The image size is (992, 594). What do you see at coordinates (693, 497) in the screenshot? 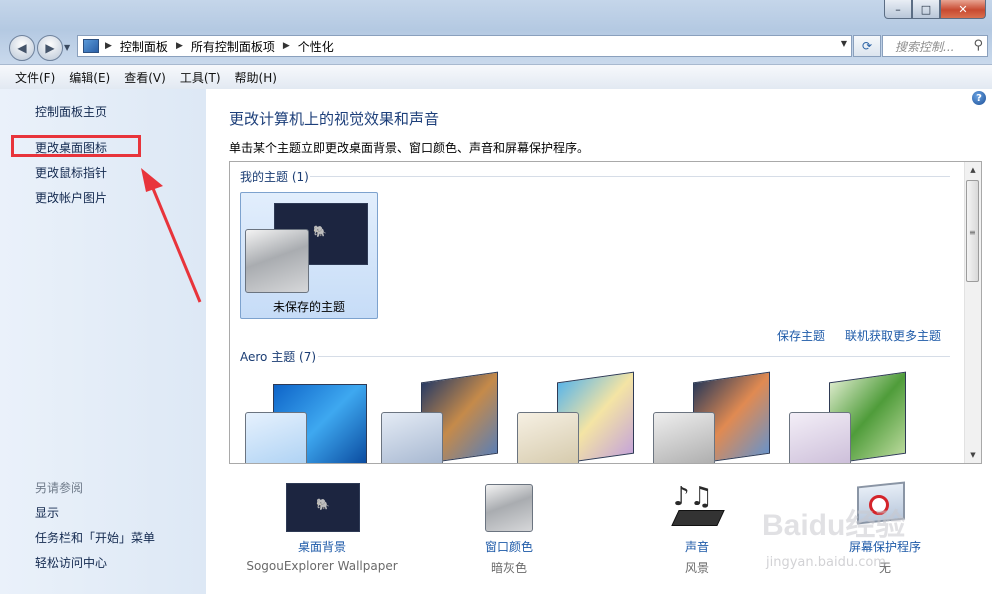
I see `sound-music-icon: ♪♫` at bounding box center [693, 497].